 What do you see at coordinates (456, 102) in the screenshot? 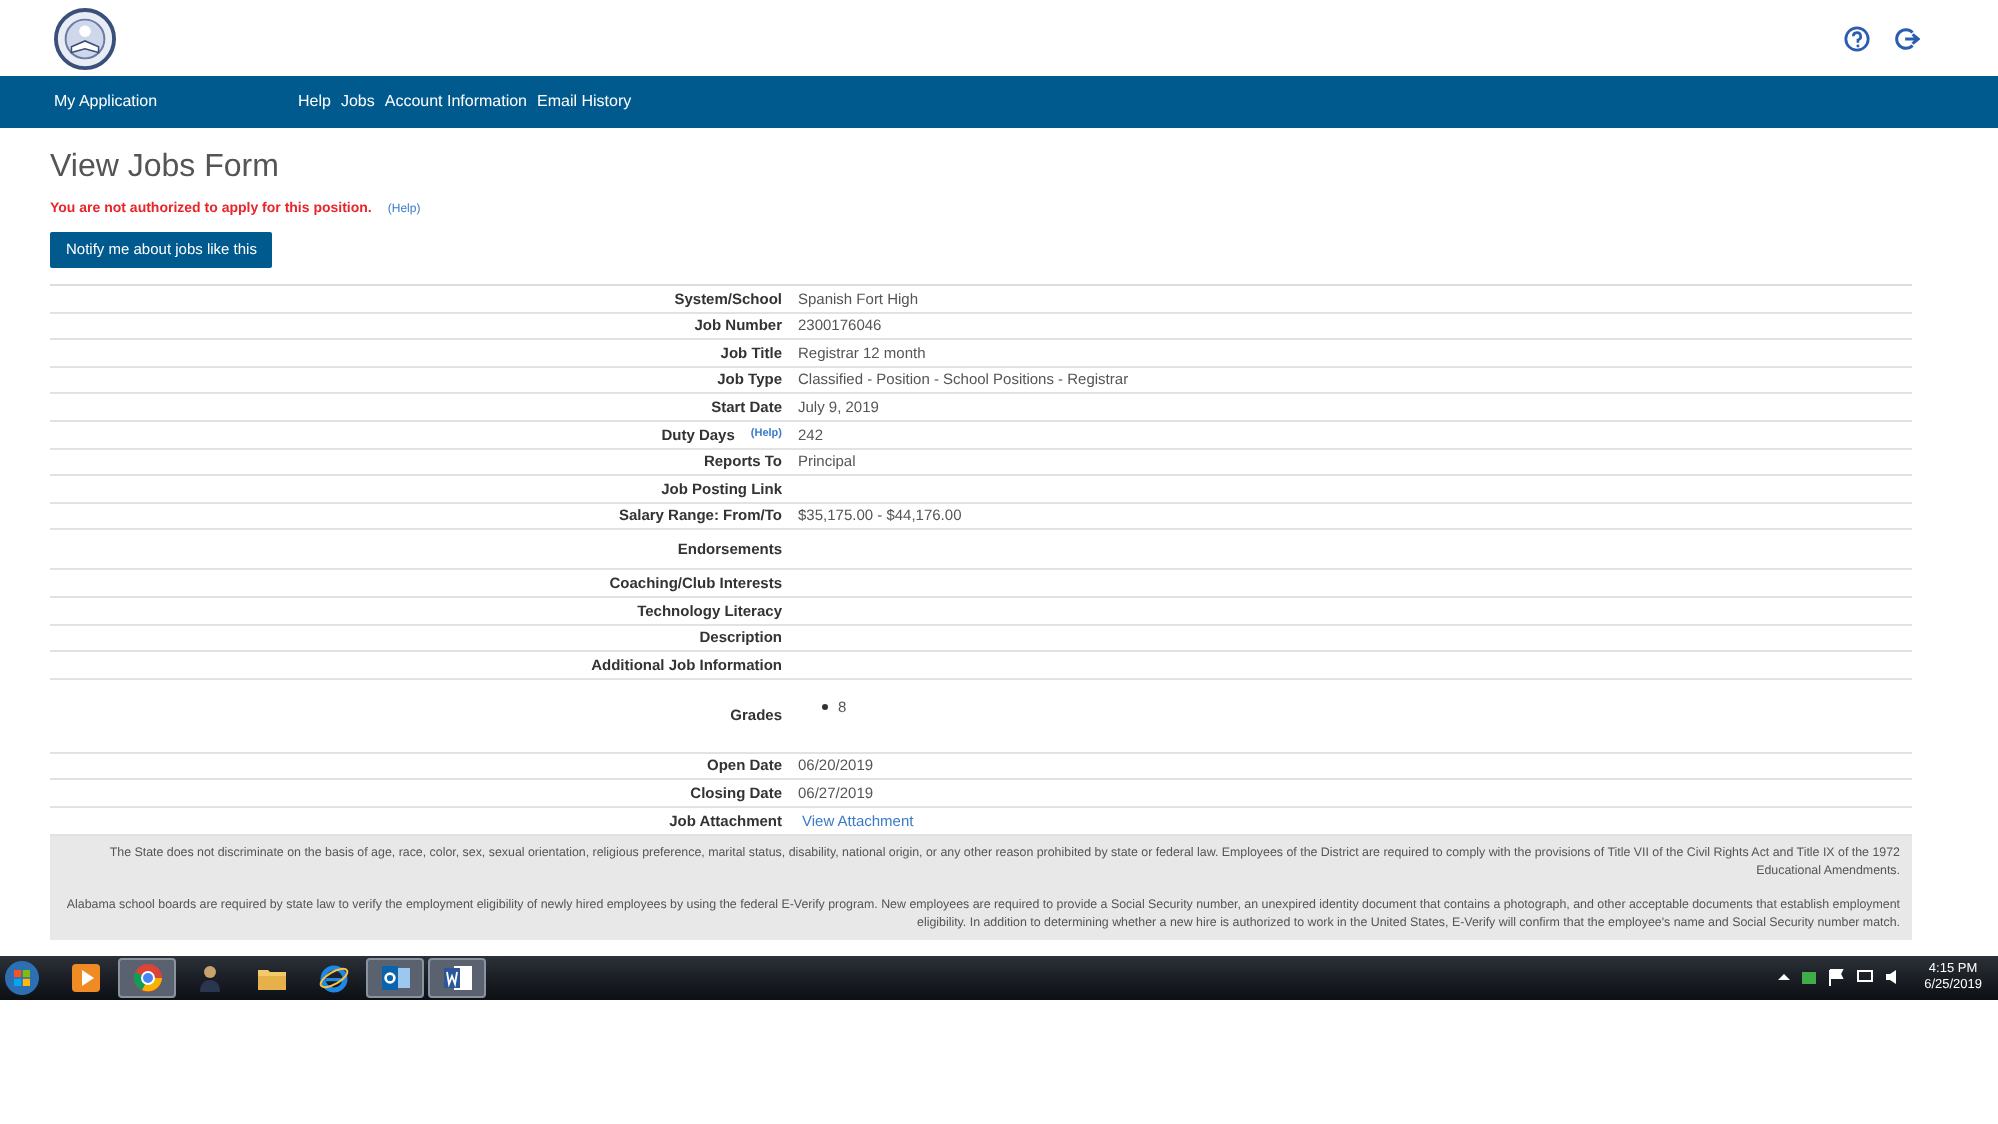
I see `nav-link: Account Information` at bounding box center [456, 102].